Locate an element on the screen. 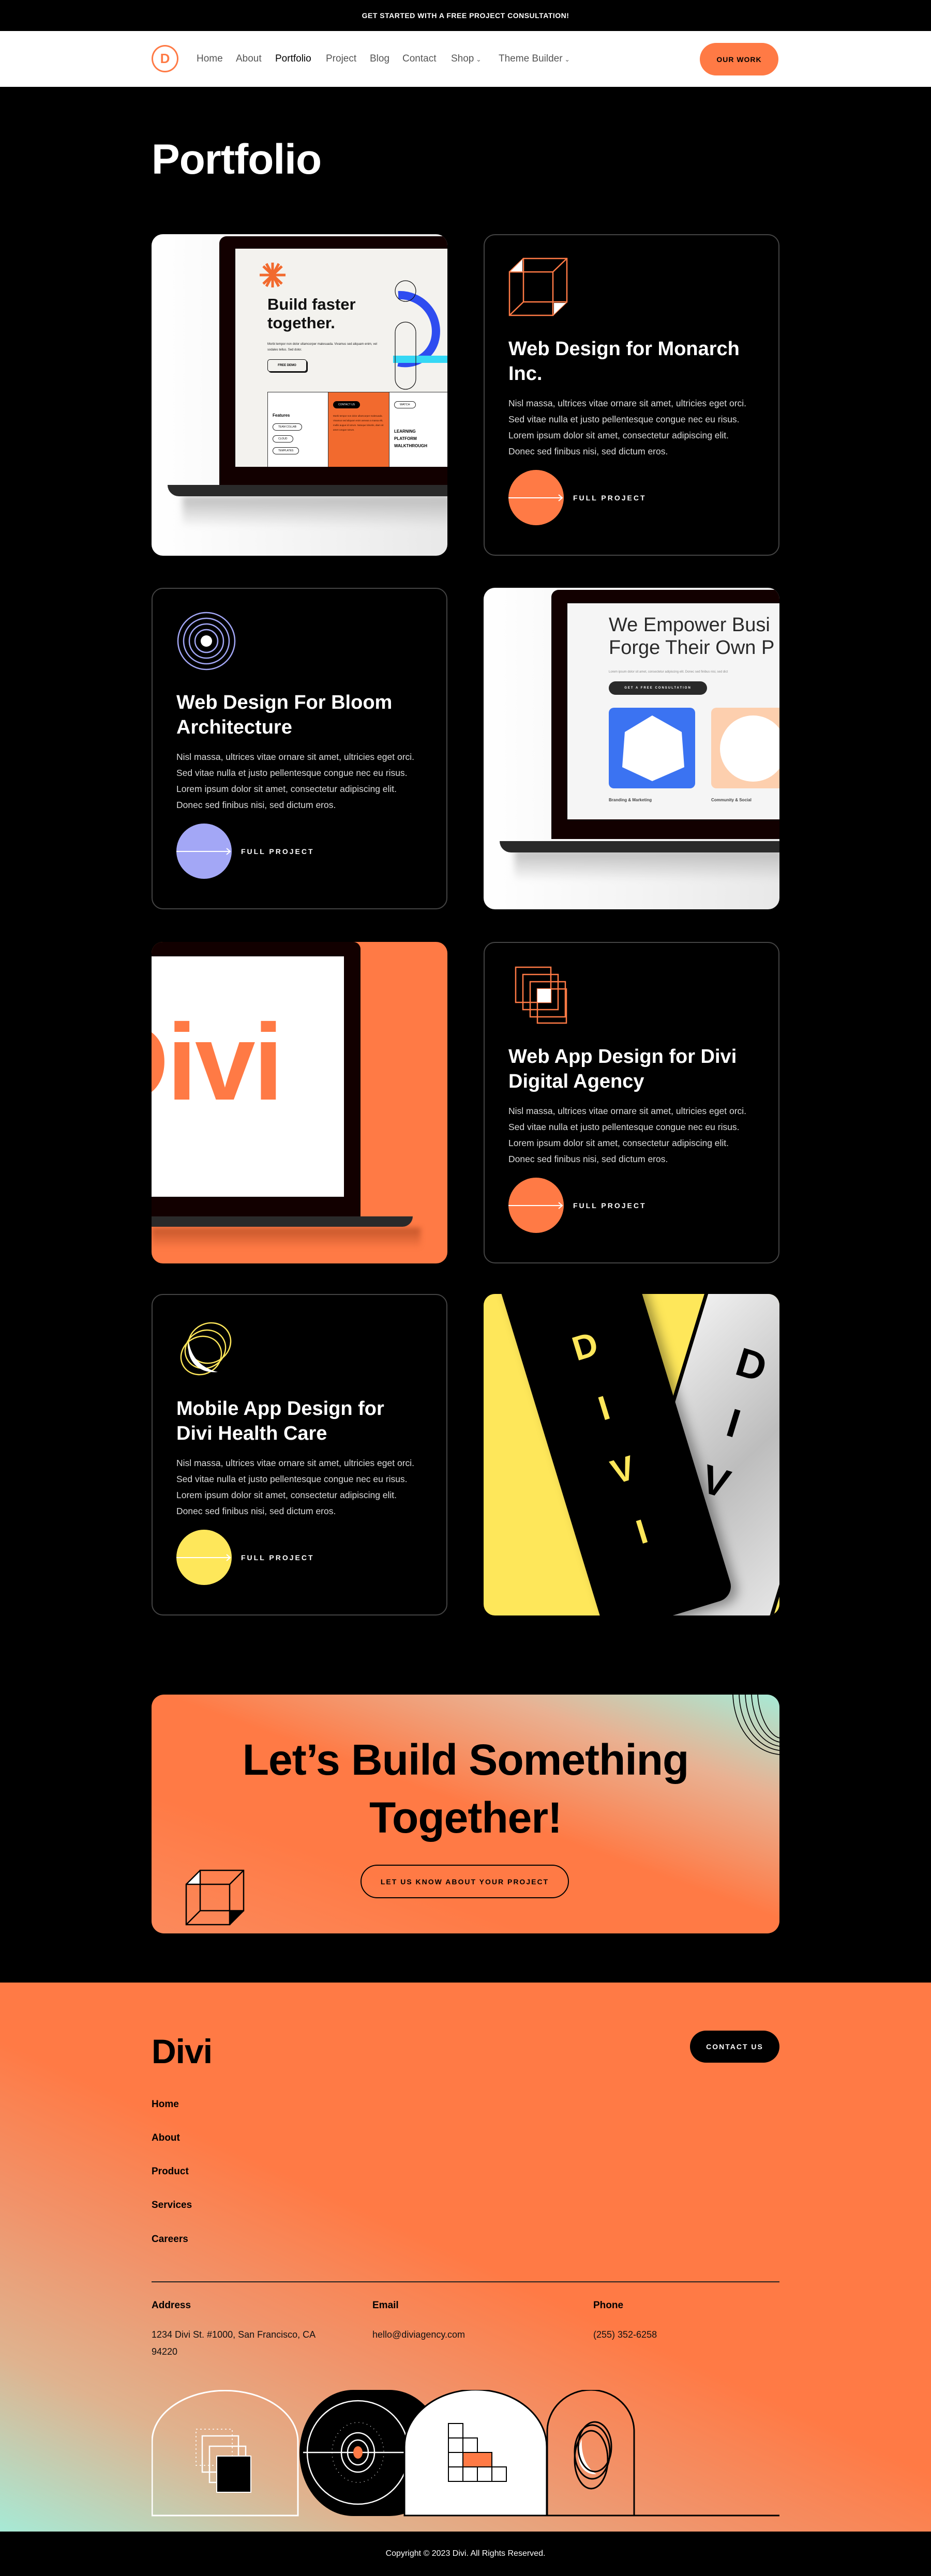 This screenshot has height=2576, width=931. arc-lines-icon is located at coordinates (755, 1725).